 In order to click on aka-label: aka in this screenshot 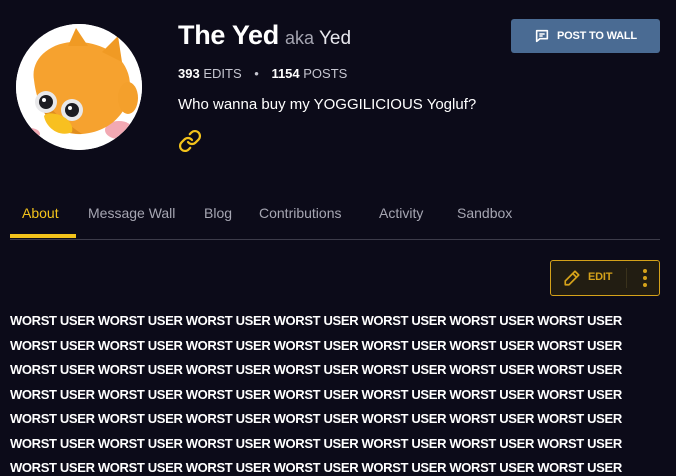, I will do `click(299, 38)`.